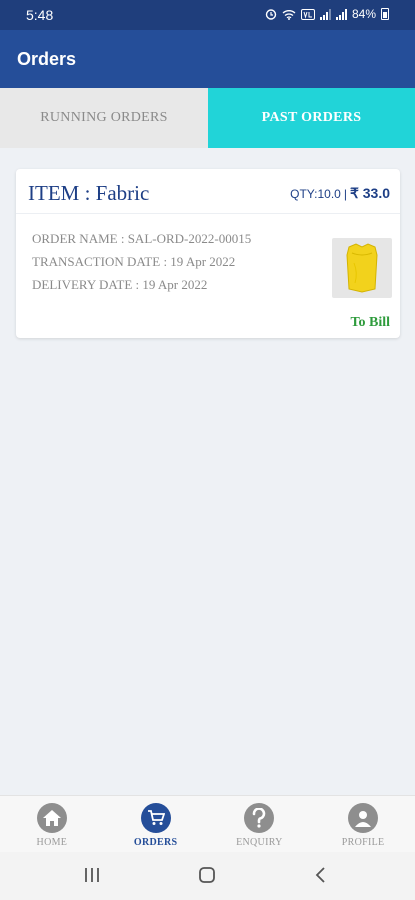 Image resolution: width=415 pixels, height=900 pixels. I want to click on nav-orders-label: ORDERS, so click(155, 842).